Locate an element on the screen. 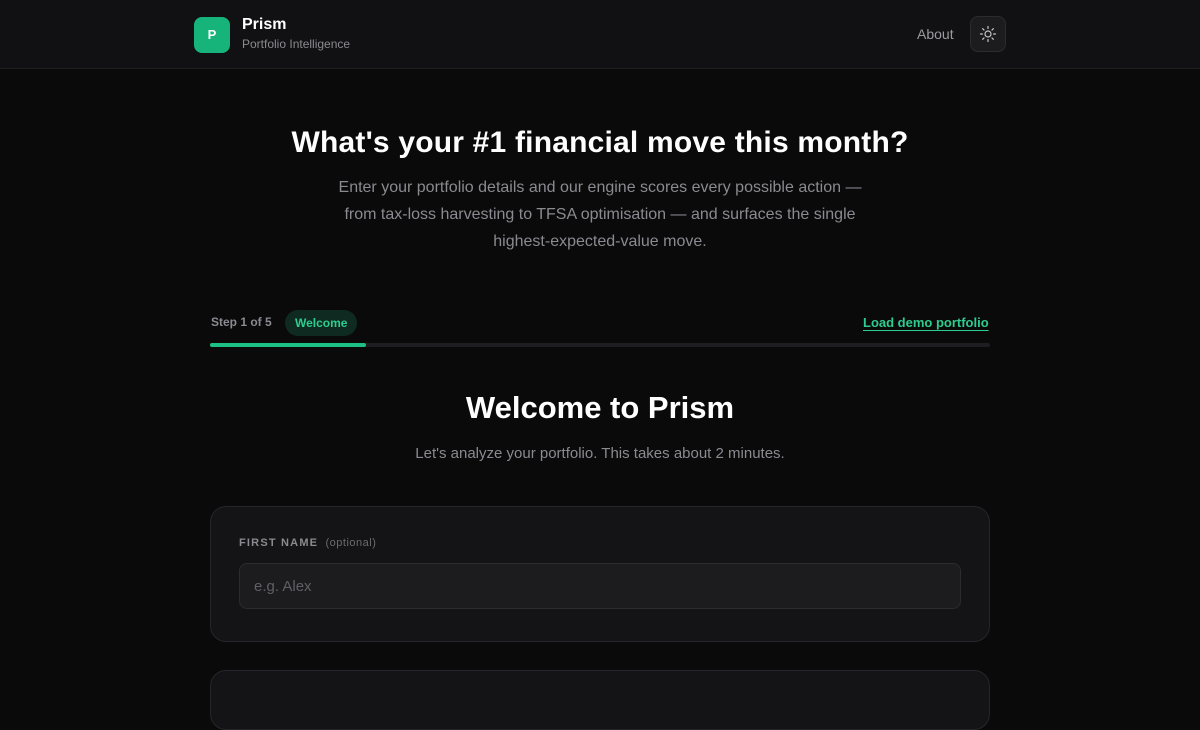 This screenshot has width=1200, height=730. first-name-label: FIRST NAME (optional) is located at coordinates (307, 543).